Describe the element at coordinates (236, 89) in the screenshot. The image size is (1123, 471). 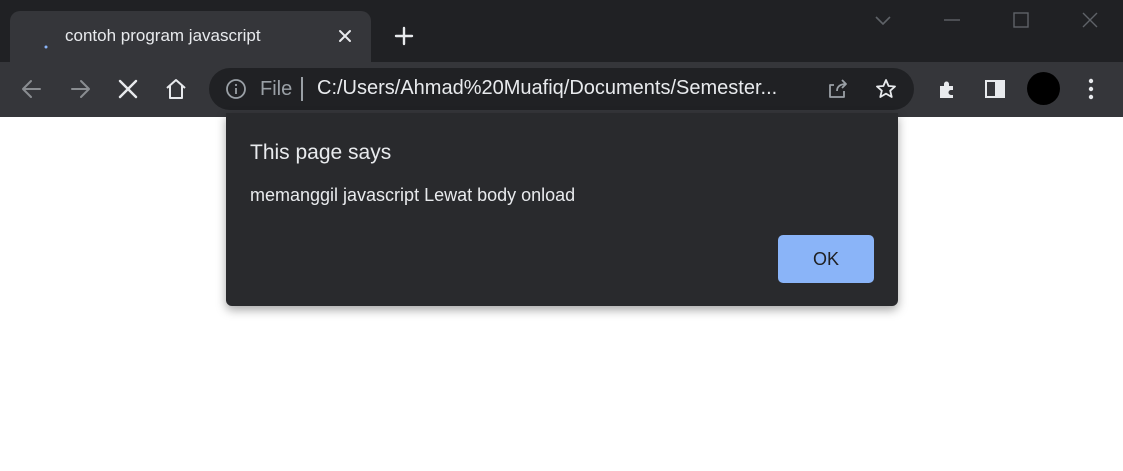
I see `info-icon` at that location.